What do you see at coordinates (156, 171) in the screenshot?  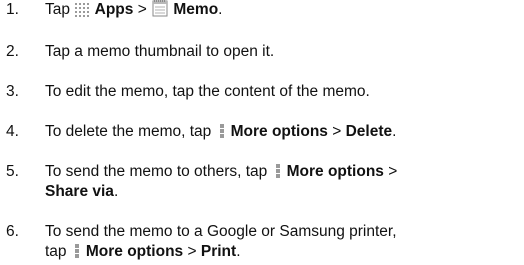 I see `lead-text: To send the memo to others, tap` at bounding box center [156, 171].